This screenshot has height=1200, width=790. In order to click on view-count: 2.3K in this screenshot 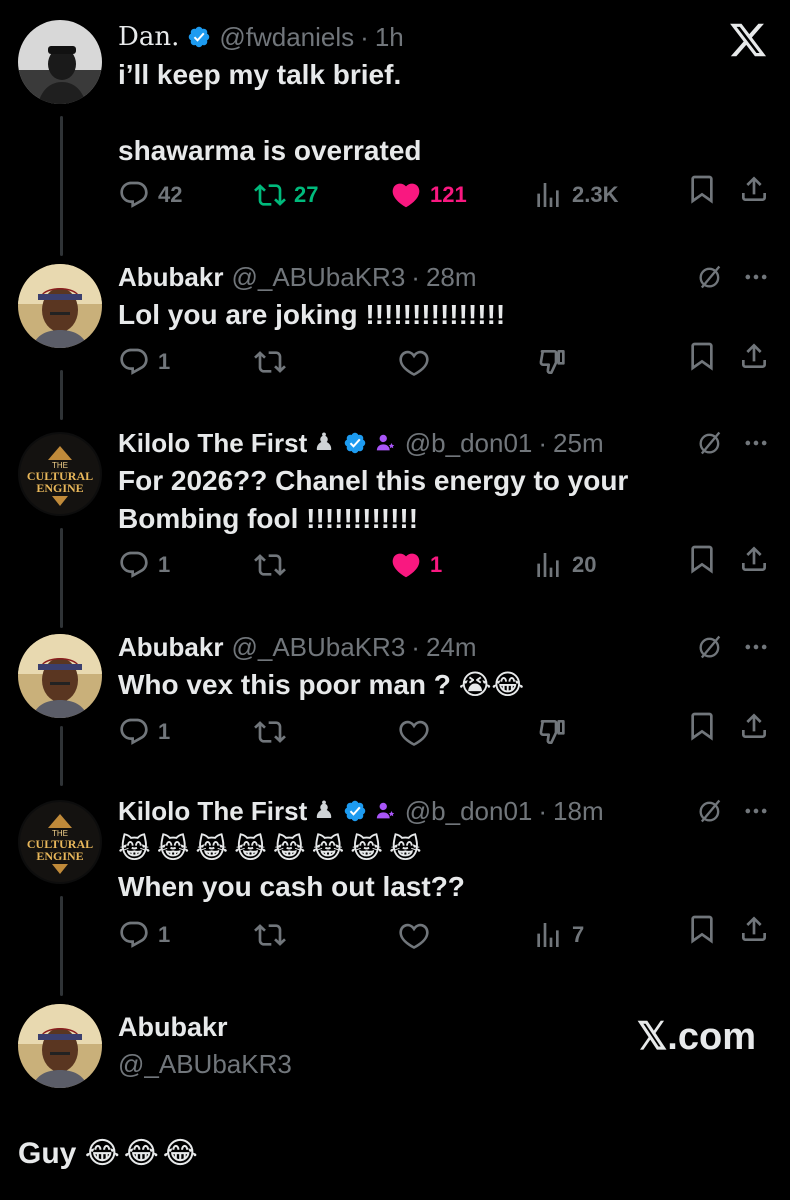, I will do `click(595, 194)`.